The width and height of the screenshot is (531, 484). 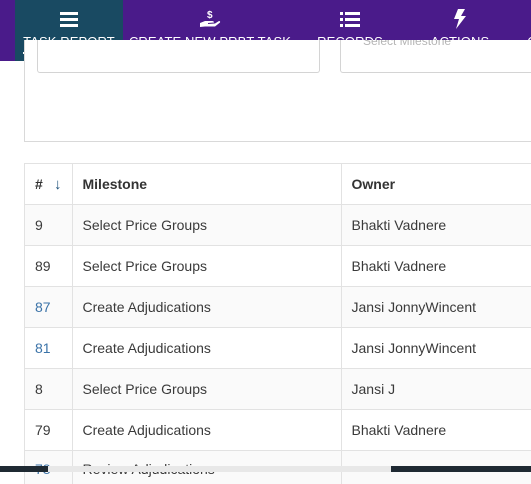 I want to click on table-row: 89 Select Price Groups Bhakti Vadnere, so click(x=278, y=266).